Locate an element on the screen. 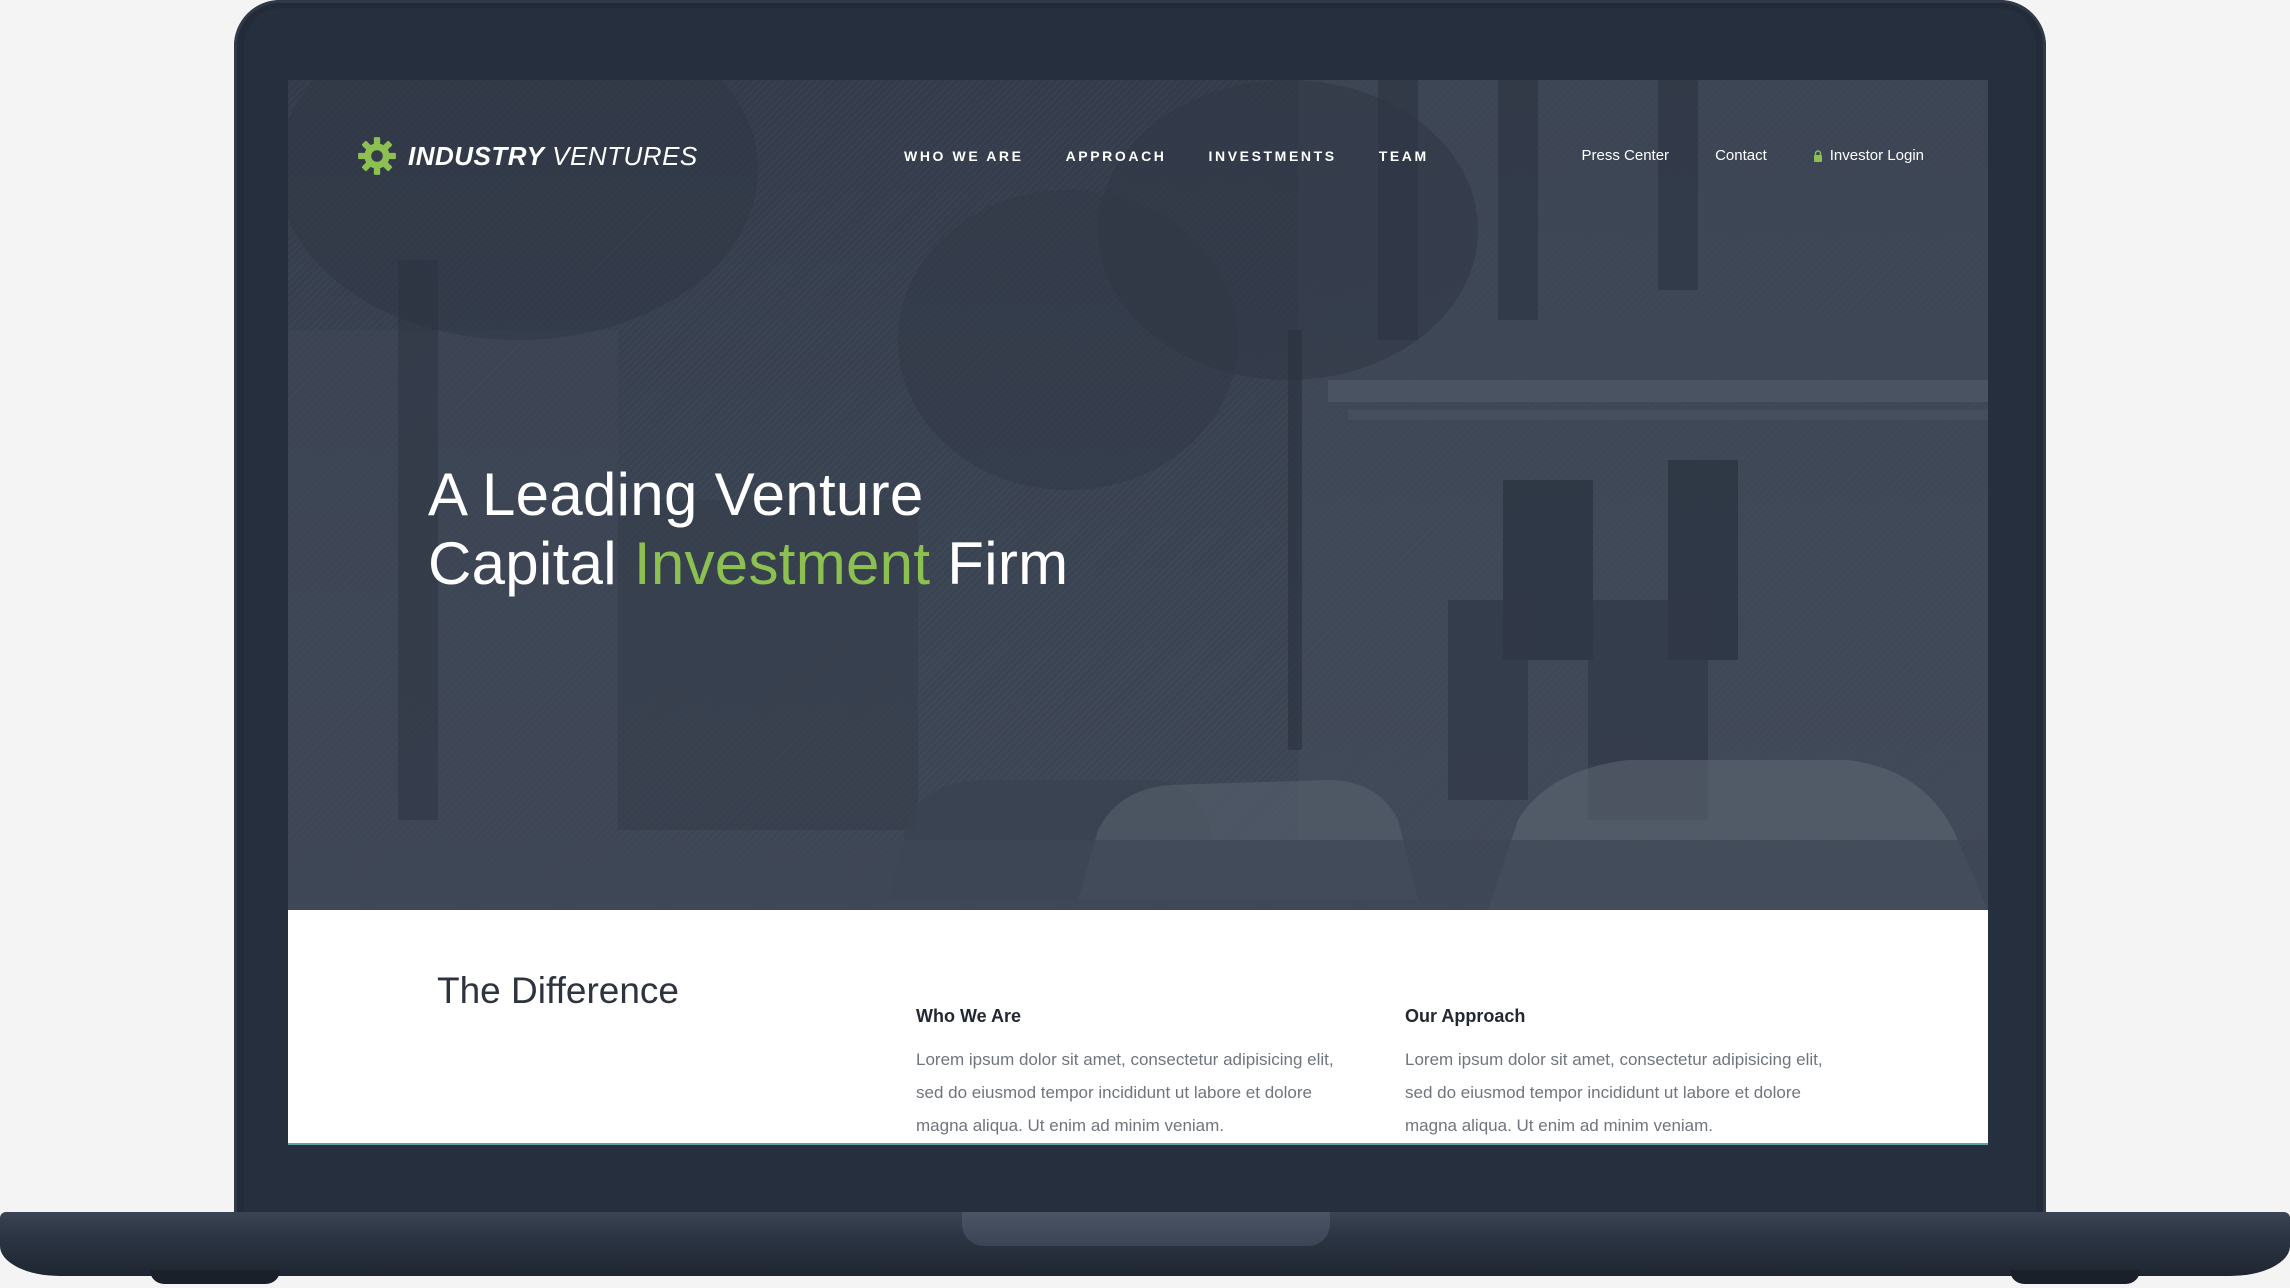  nav-investments: INVESTMENTS is located at coordinates (1273, 156).